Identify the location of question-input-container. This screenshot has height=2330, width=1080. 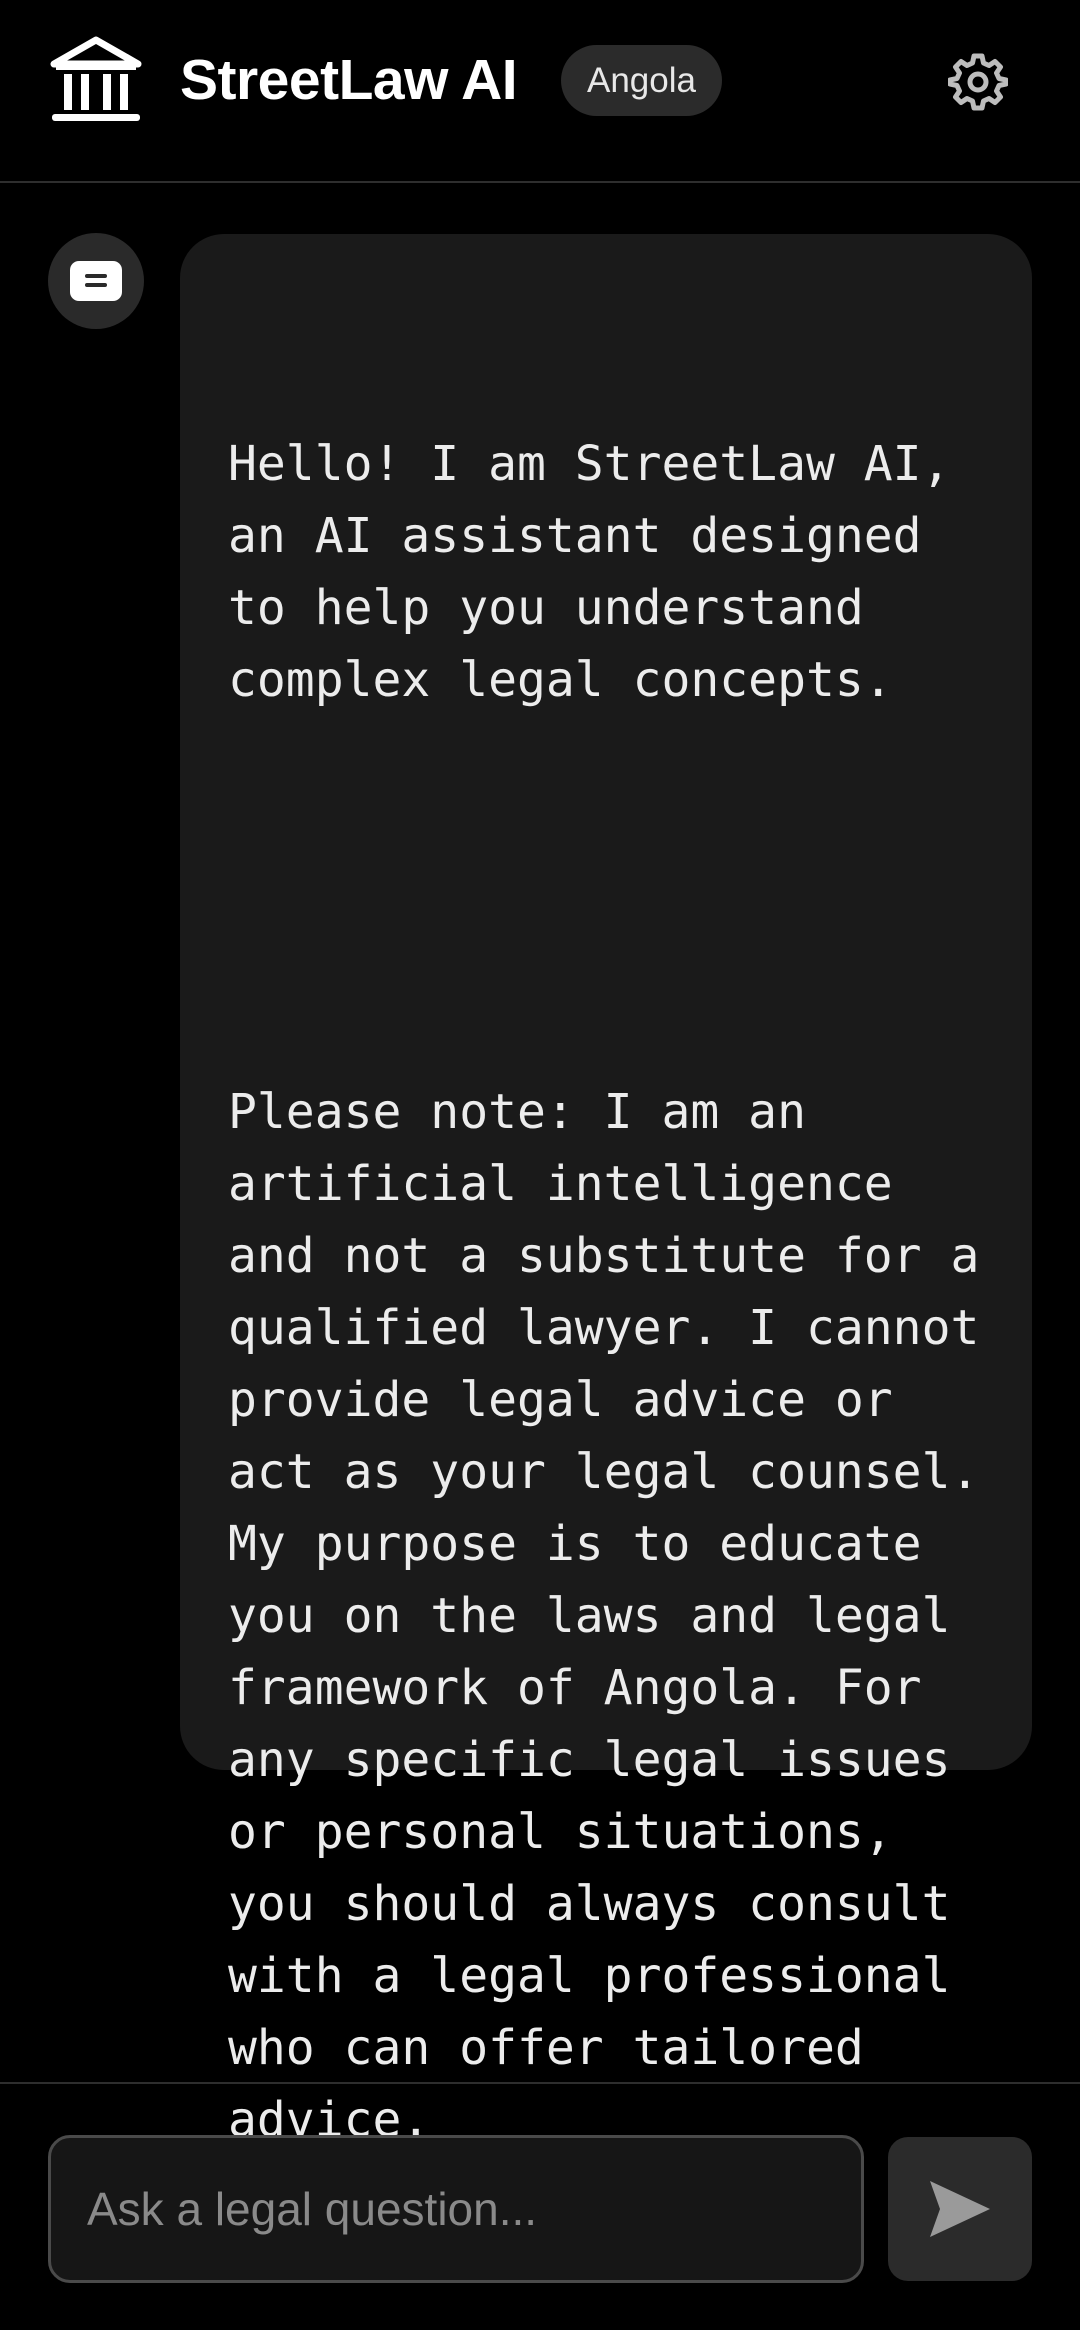
(456, 2209).